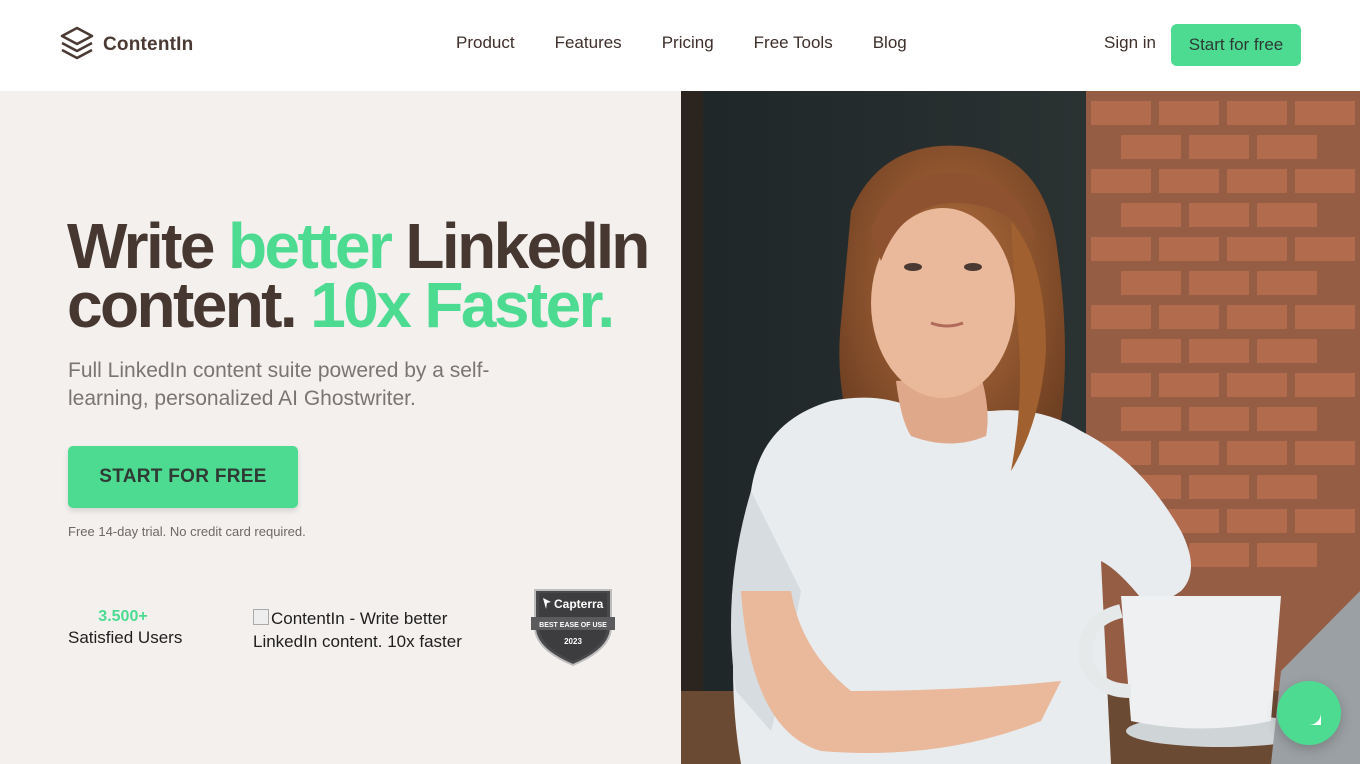  I want to click on main-nav: Product Features Pricing Free Tools Blog, so click(681, 43).